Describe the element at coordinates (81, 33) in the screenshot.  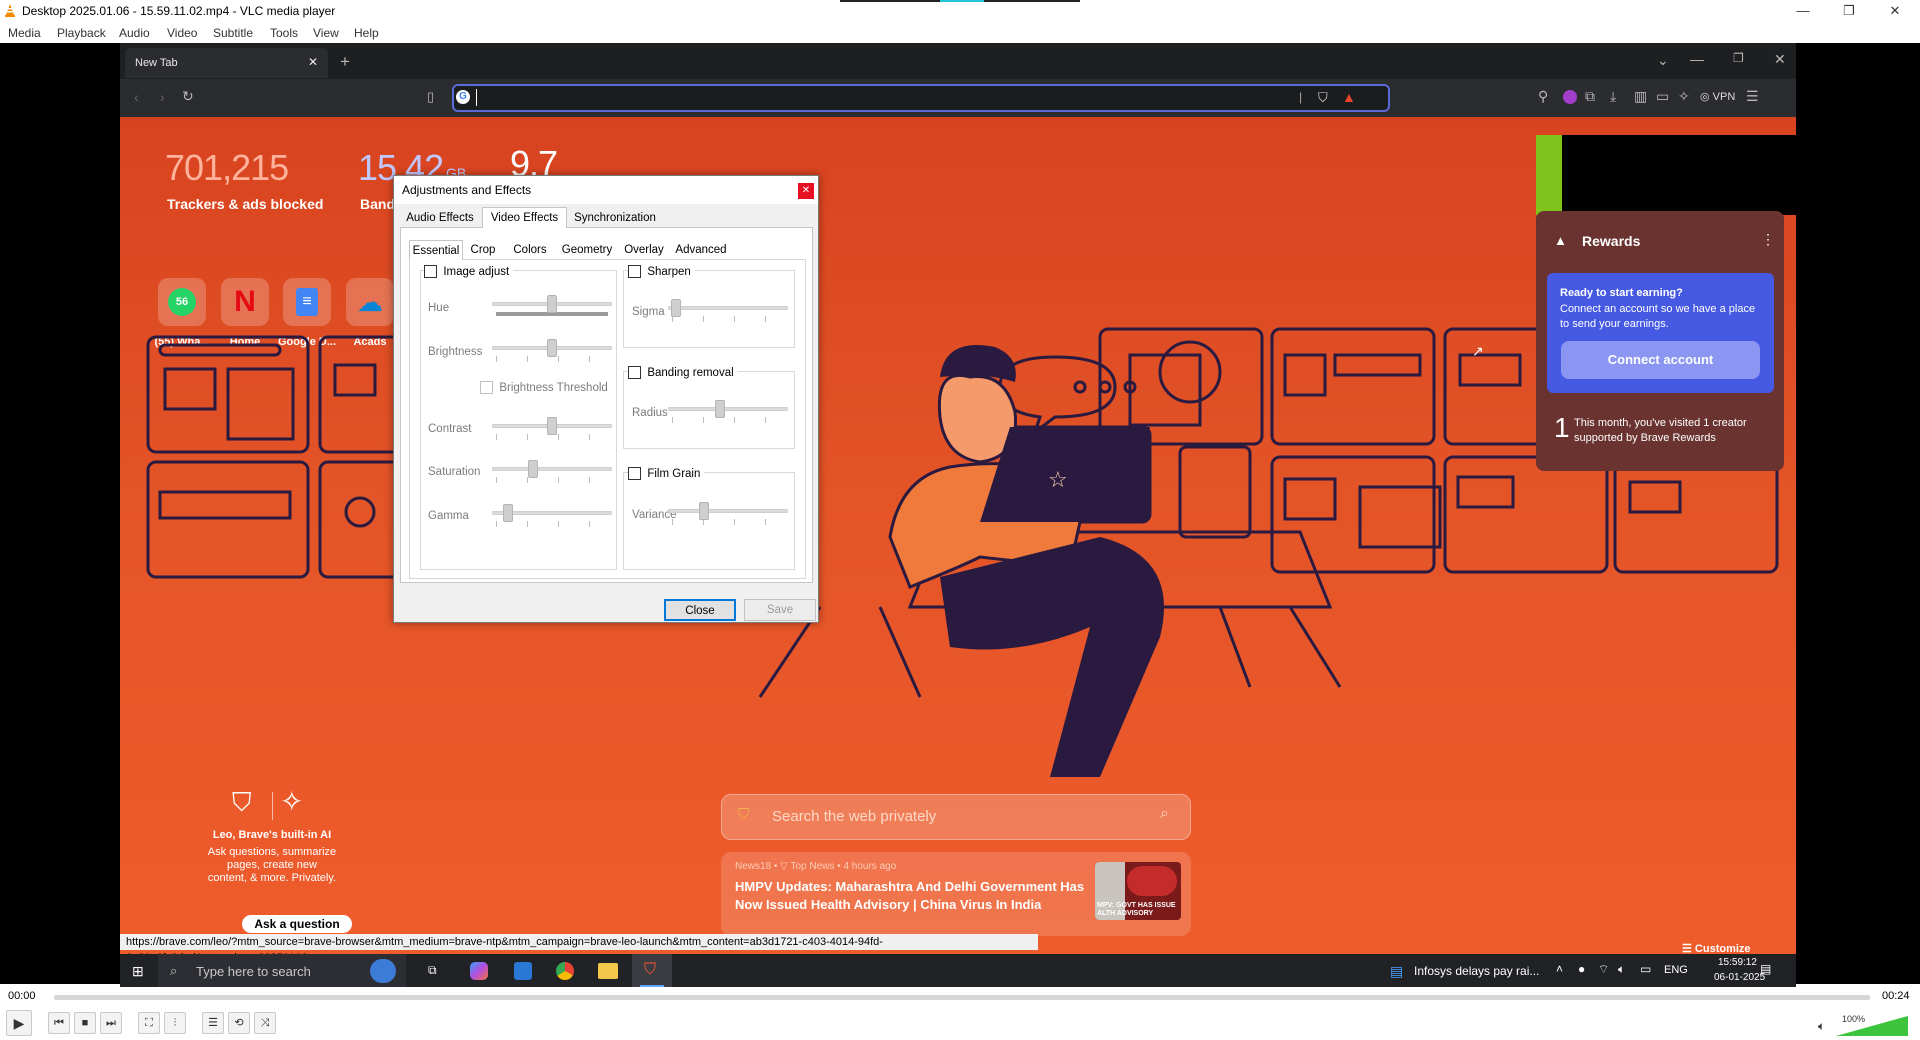
I see `menu-playback: Playback` at that location.